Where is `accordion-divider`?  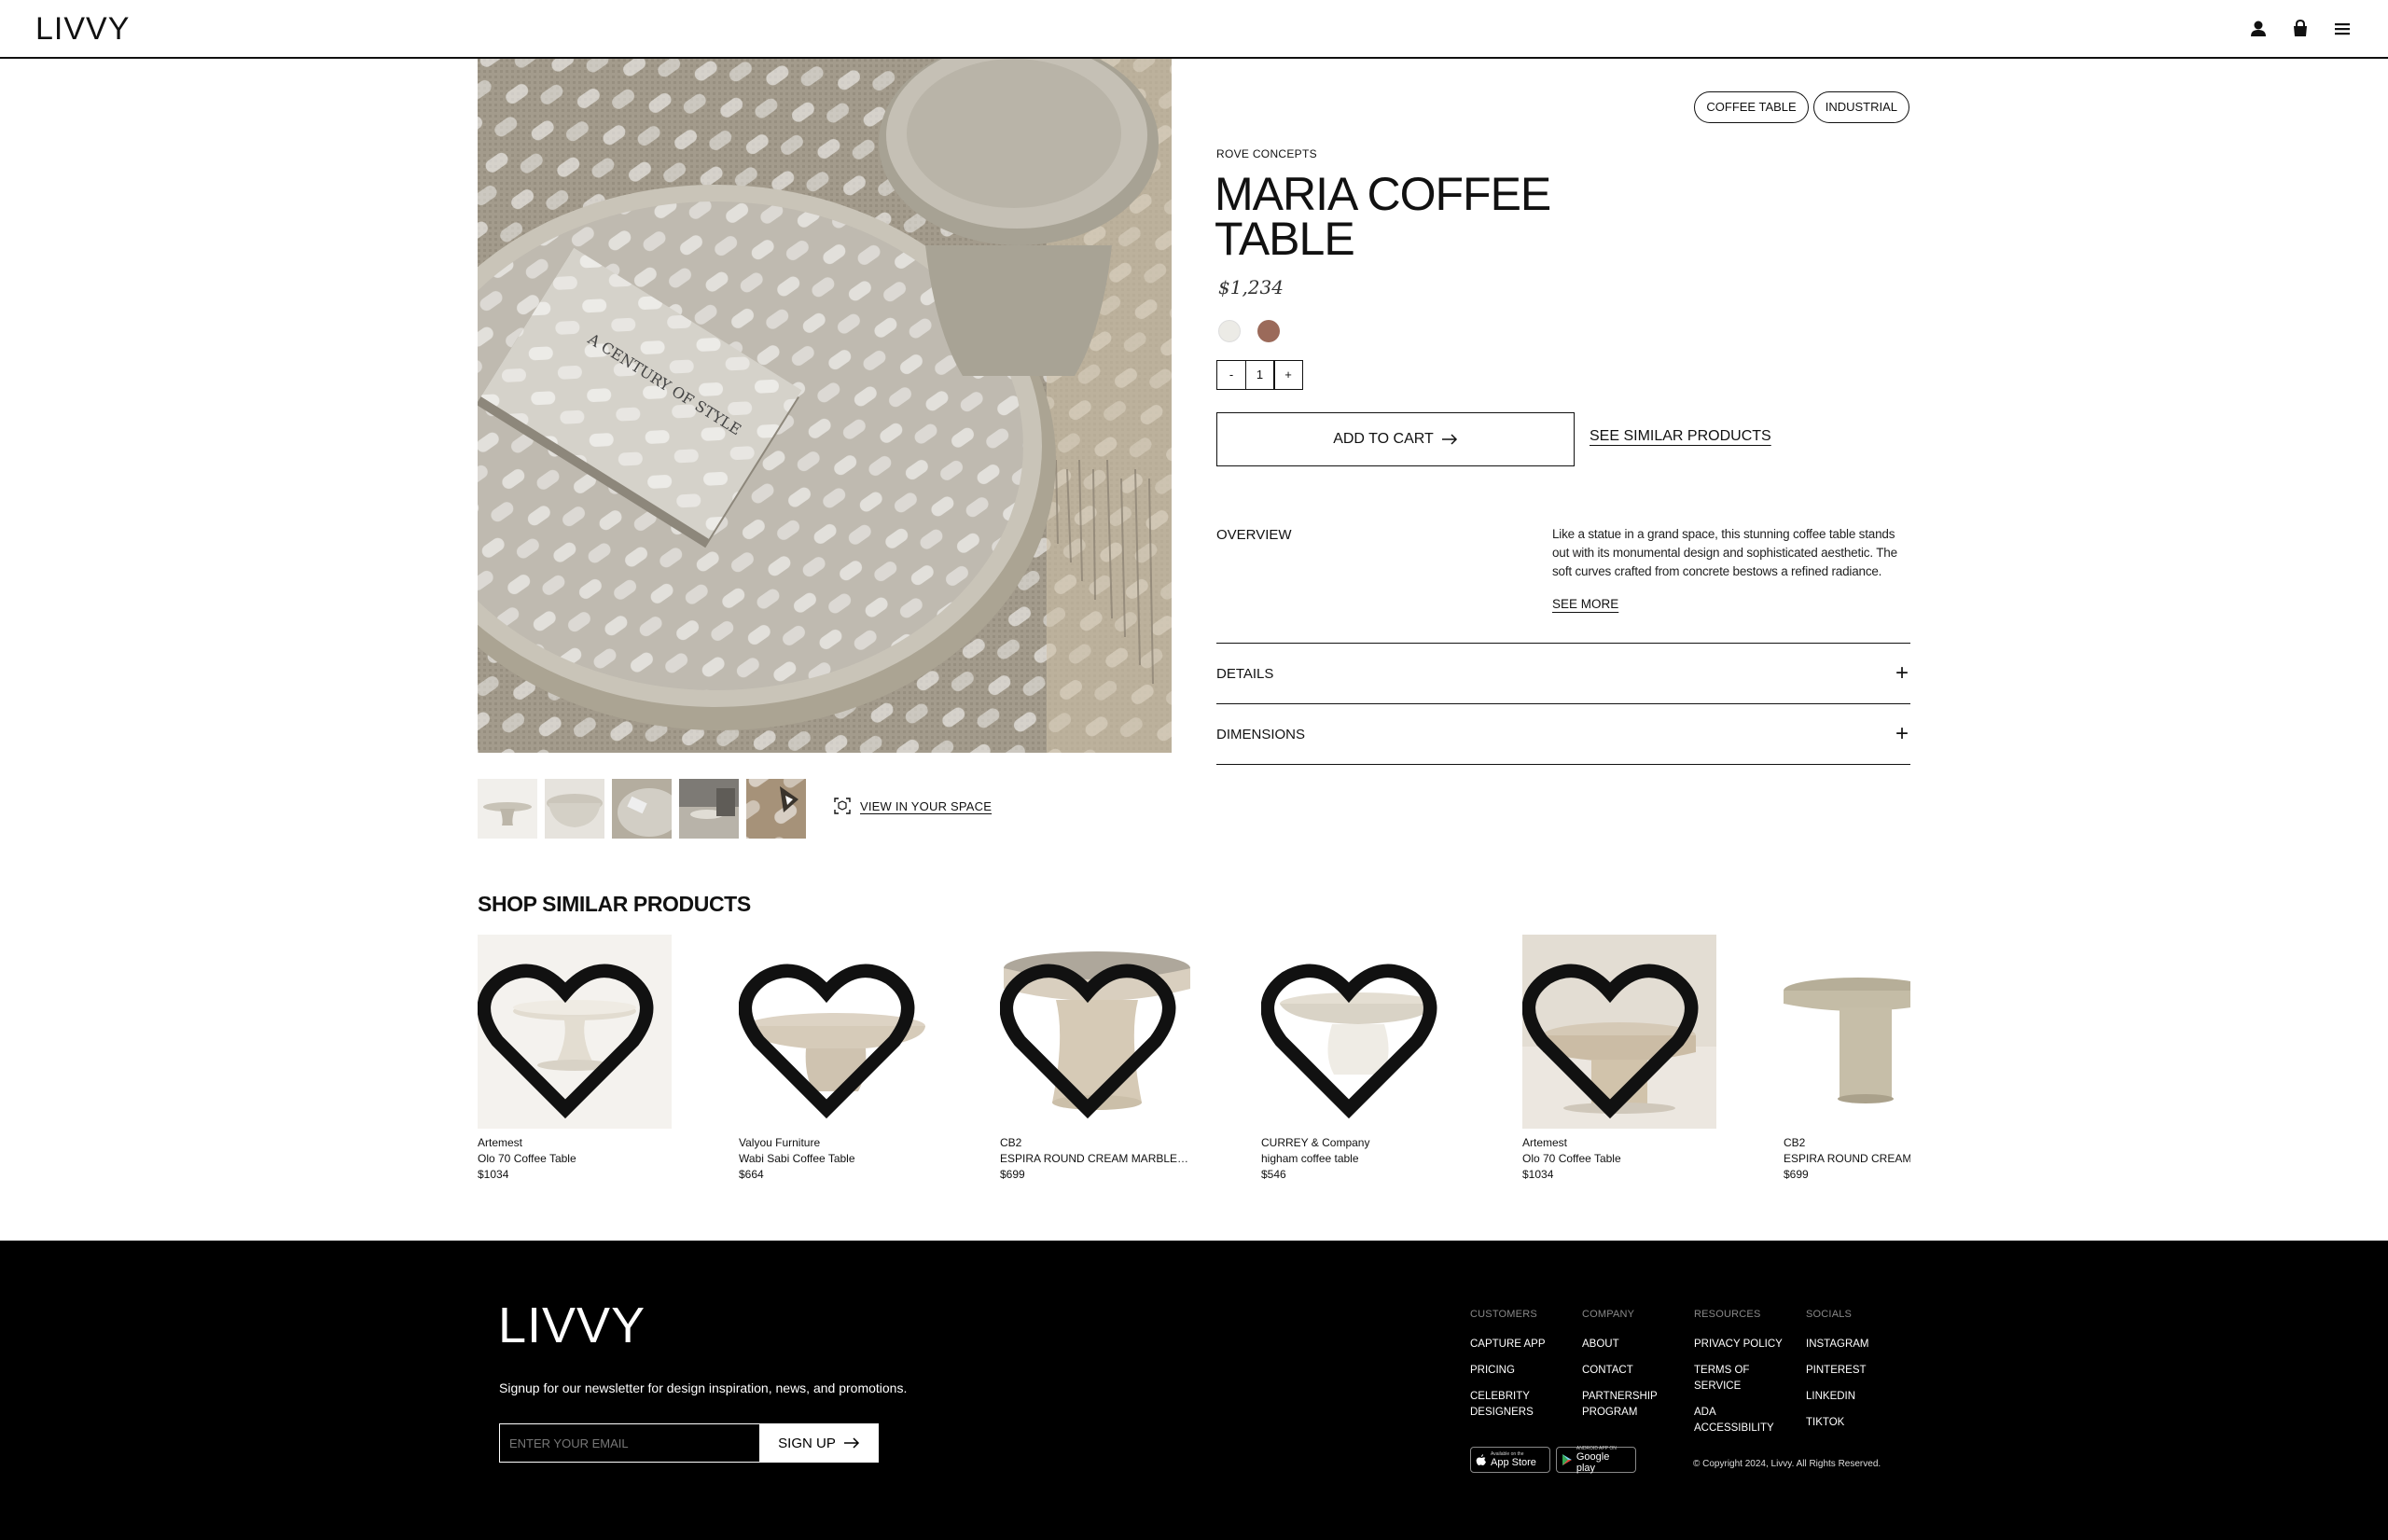
accordion-divider is located at coordinates (1563, 764).